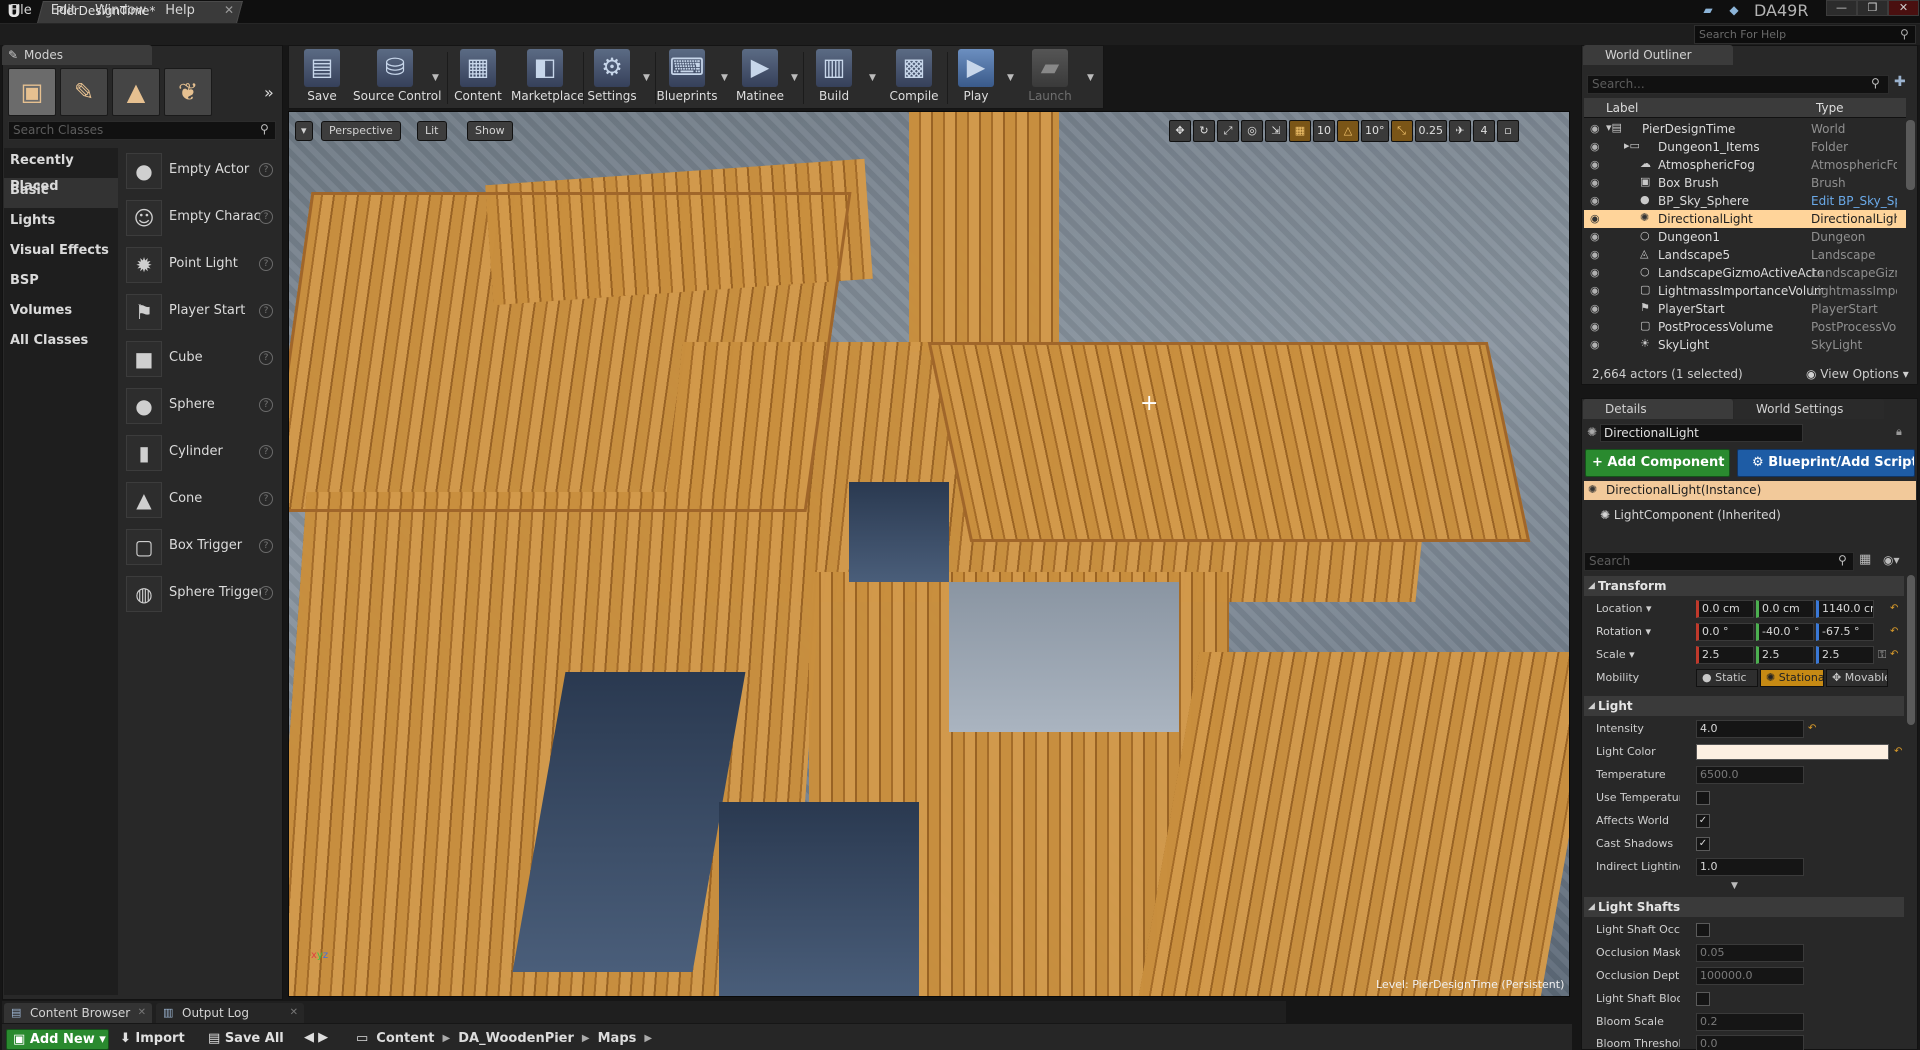 The image size is (1920, 1050). I want to click on marketplace-button: ◧ Marketplace, so click(548, 76).